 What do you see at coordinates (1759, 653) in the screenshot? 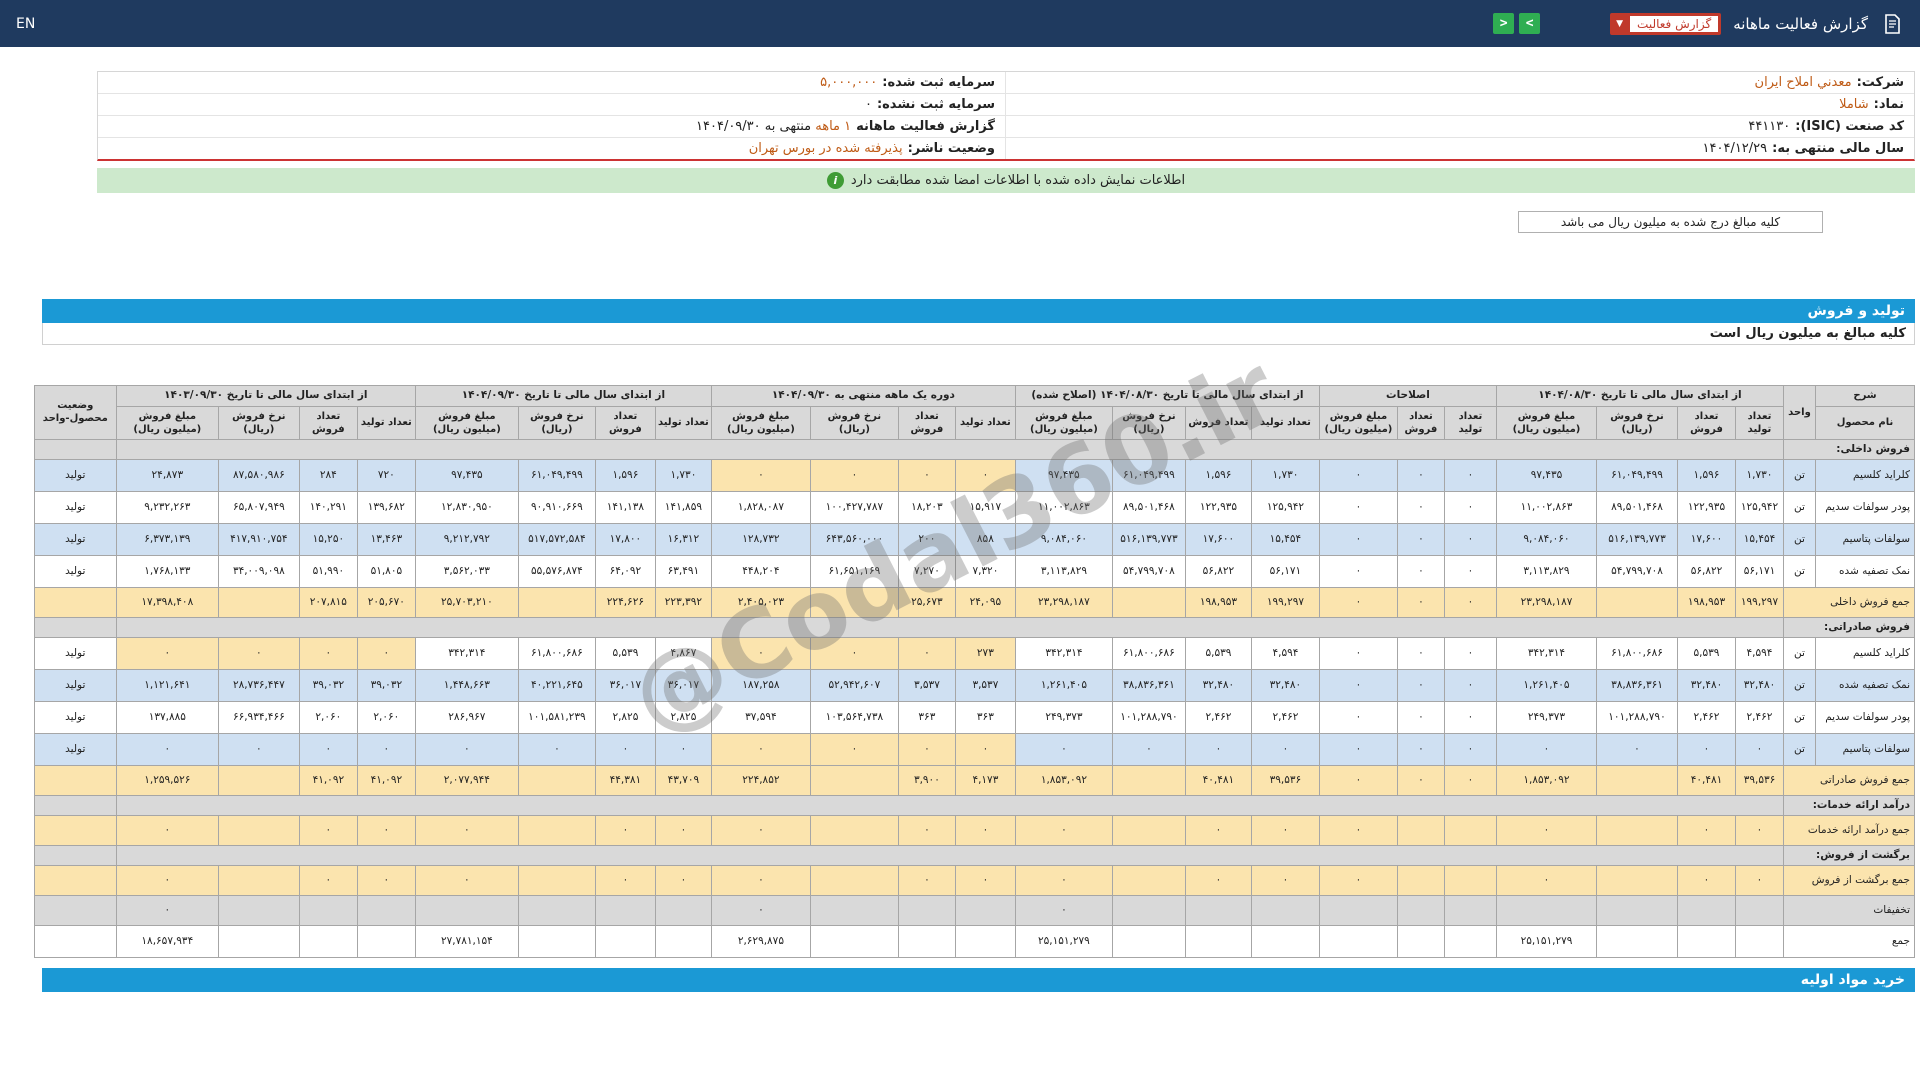
I see `table-cell: ۴,۵۹۴` at bounding box center [1759, 653].